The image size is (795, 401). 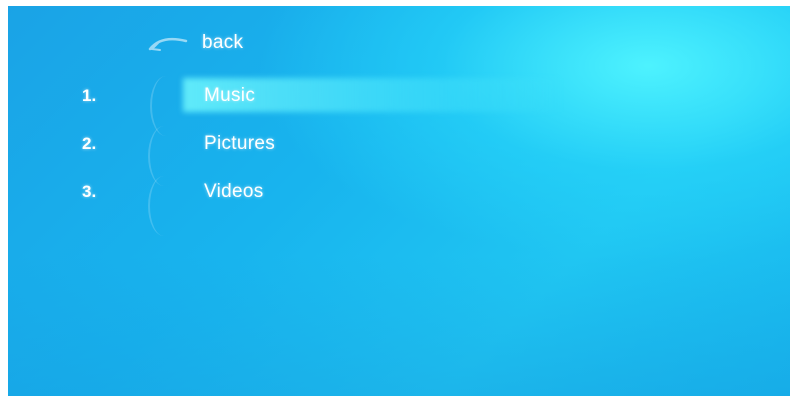 What do you see at coordinates (195, 43) in the screenshot?
I see `back-button: back` at bounding box center [195, 43].